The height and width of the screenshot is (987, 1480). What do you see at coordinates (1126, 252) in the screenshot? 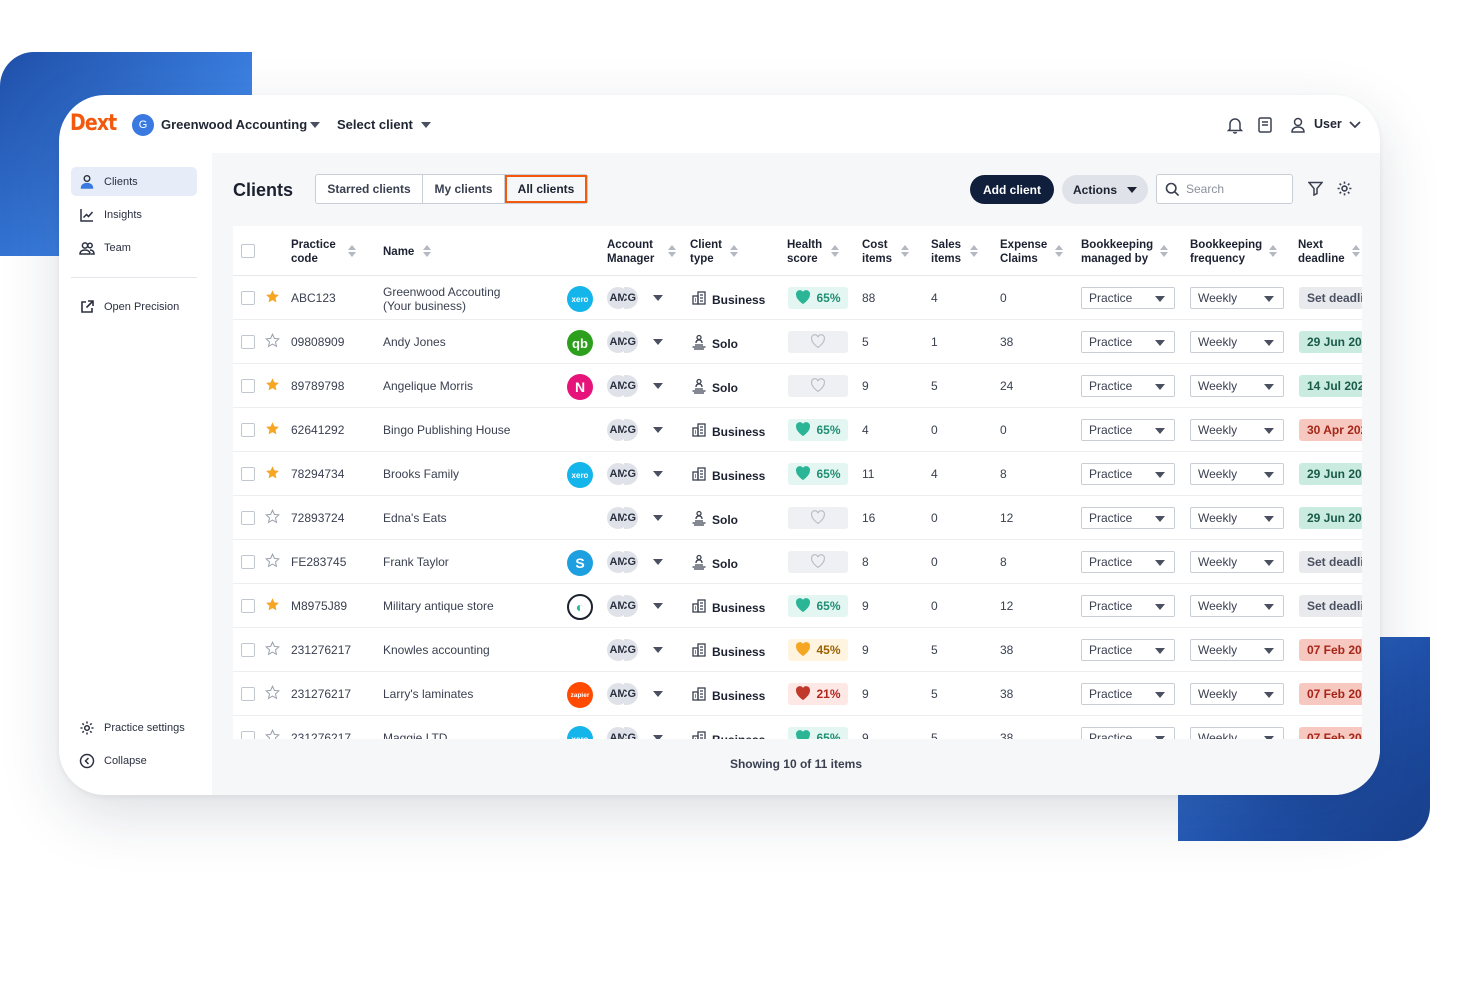
I see `header-bookkeeping-managed-by: Bookkeeping managed by` at bounding box center [1126, 252].